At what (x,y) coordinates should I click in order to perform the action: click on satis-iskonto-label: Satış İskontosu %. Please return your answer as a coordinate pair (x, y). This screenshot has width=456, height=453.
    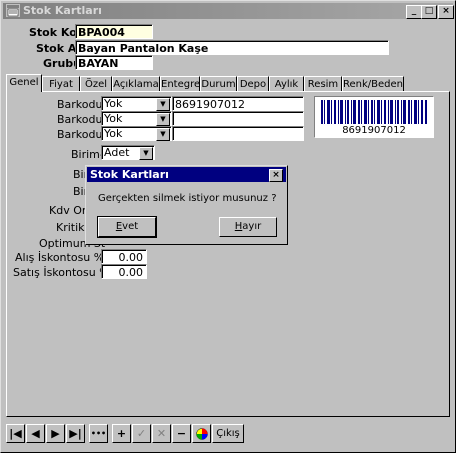
    Looking at the image, I should click on (61, 272).